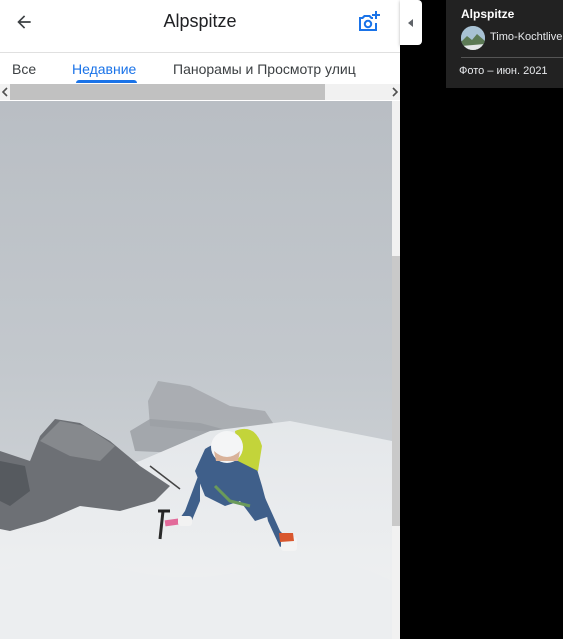  Describe the element at coordinates (24, 69) in the screenshot. I see `tab-all: Все` at that location.